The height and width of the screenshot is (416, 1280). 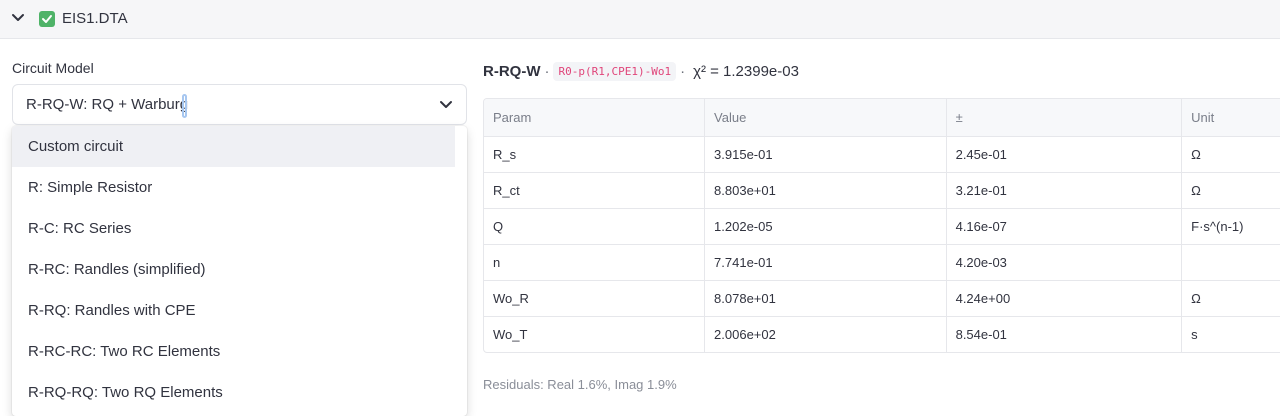 What do you see at coordinates (1064, 154) in the screenshot?
I see `table-cell: 2.45e-01` at bounding box center [1064, 154].